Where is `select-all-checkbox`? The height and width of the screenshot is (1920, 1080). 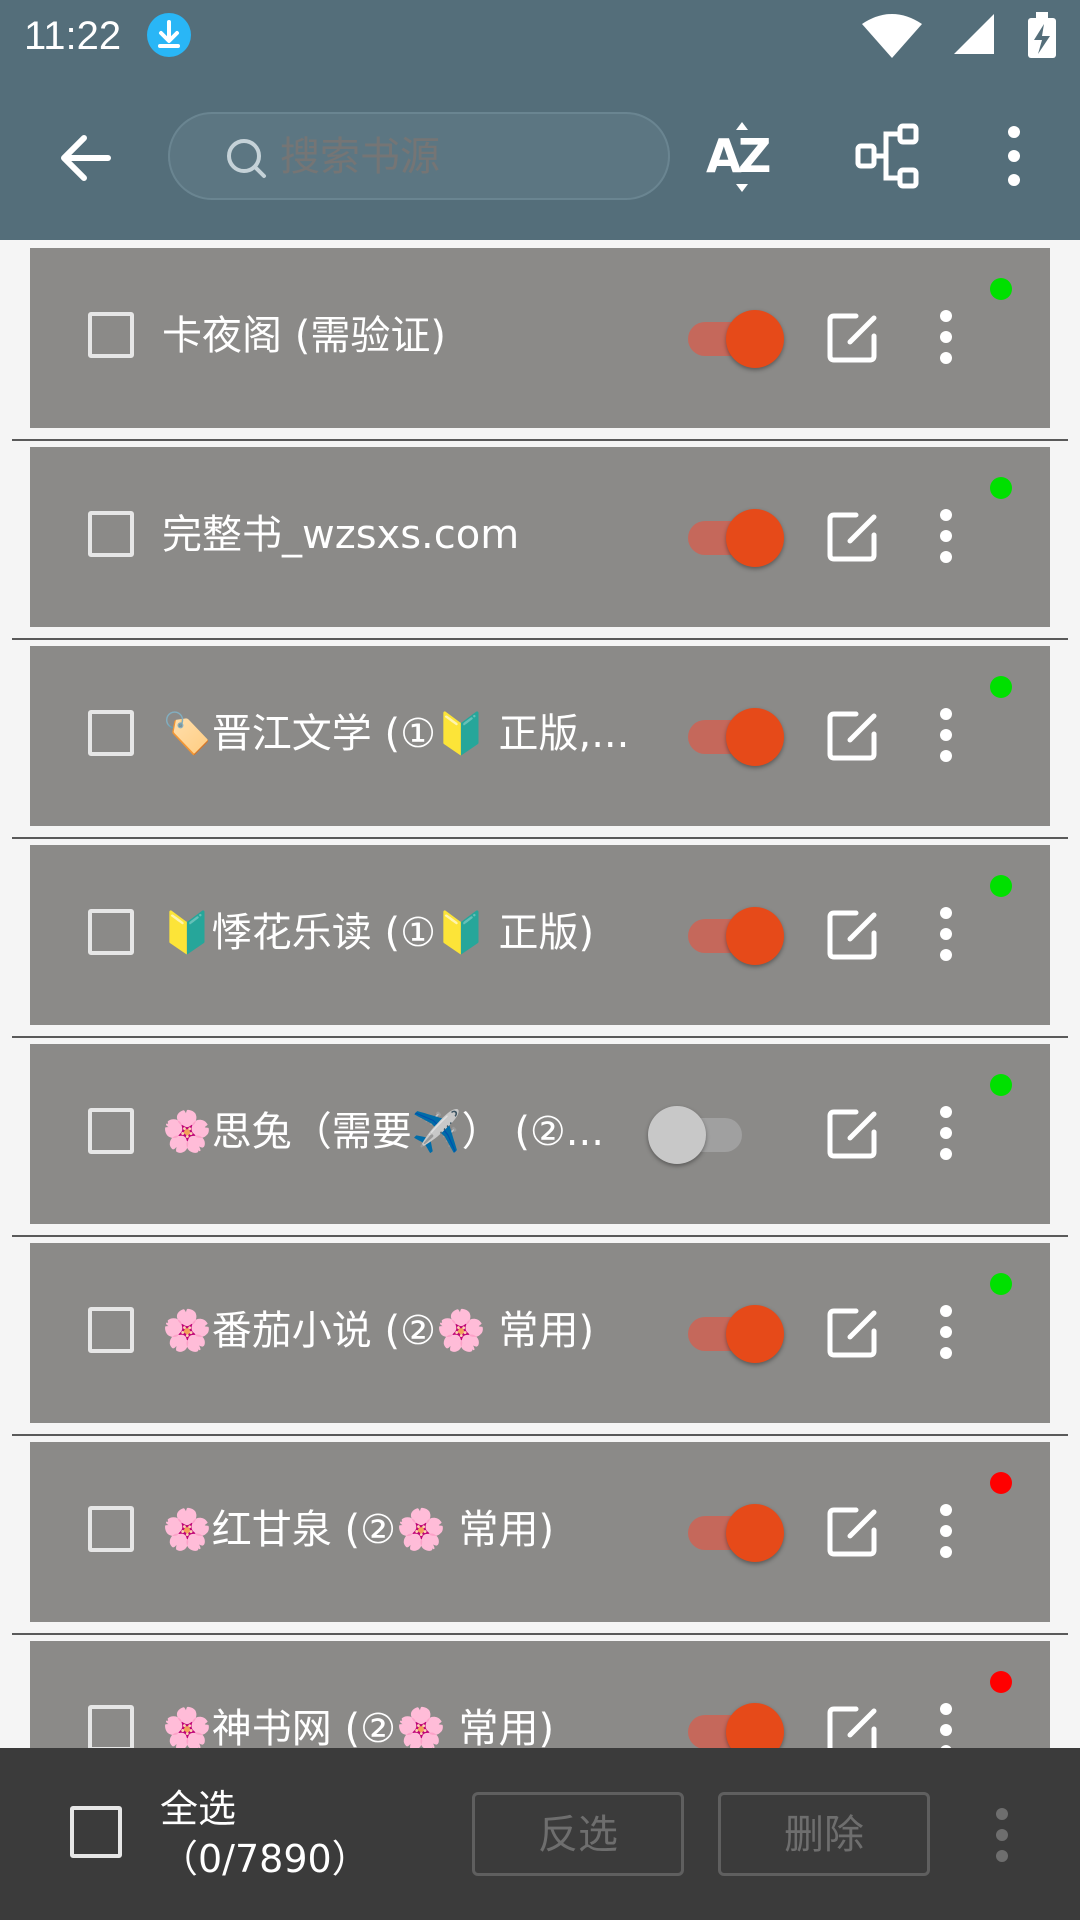 select-all-checkbox is located at coordinates (96, 1832).